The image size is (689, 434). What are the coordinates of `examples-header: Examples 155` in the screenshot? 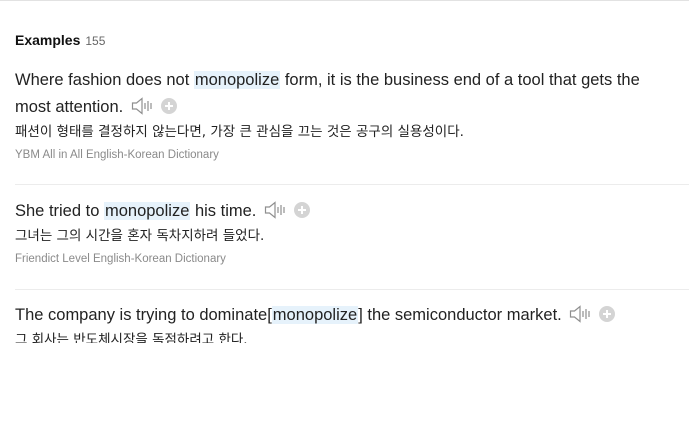 It's located at (60, 40).